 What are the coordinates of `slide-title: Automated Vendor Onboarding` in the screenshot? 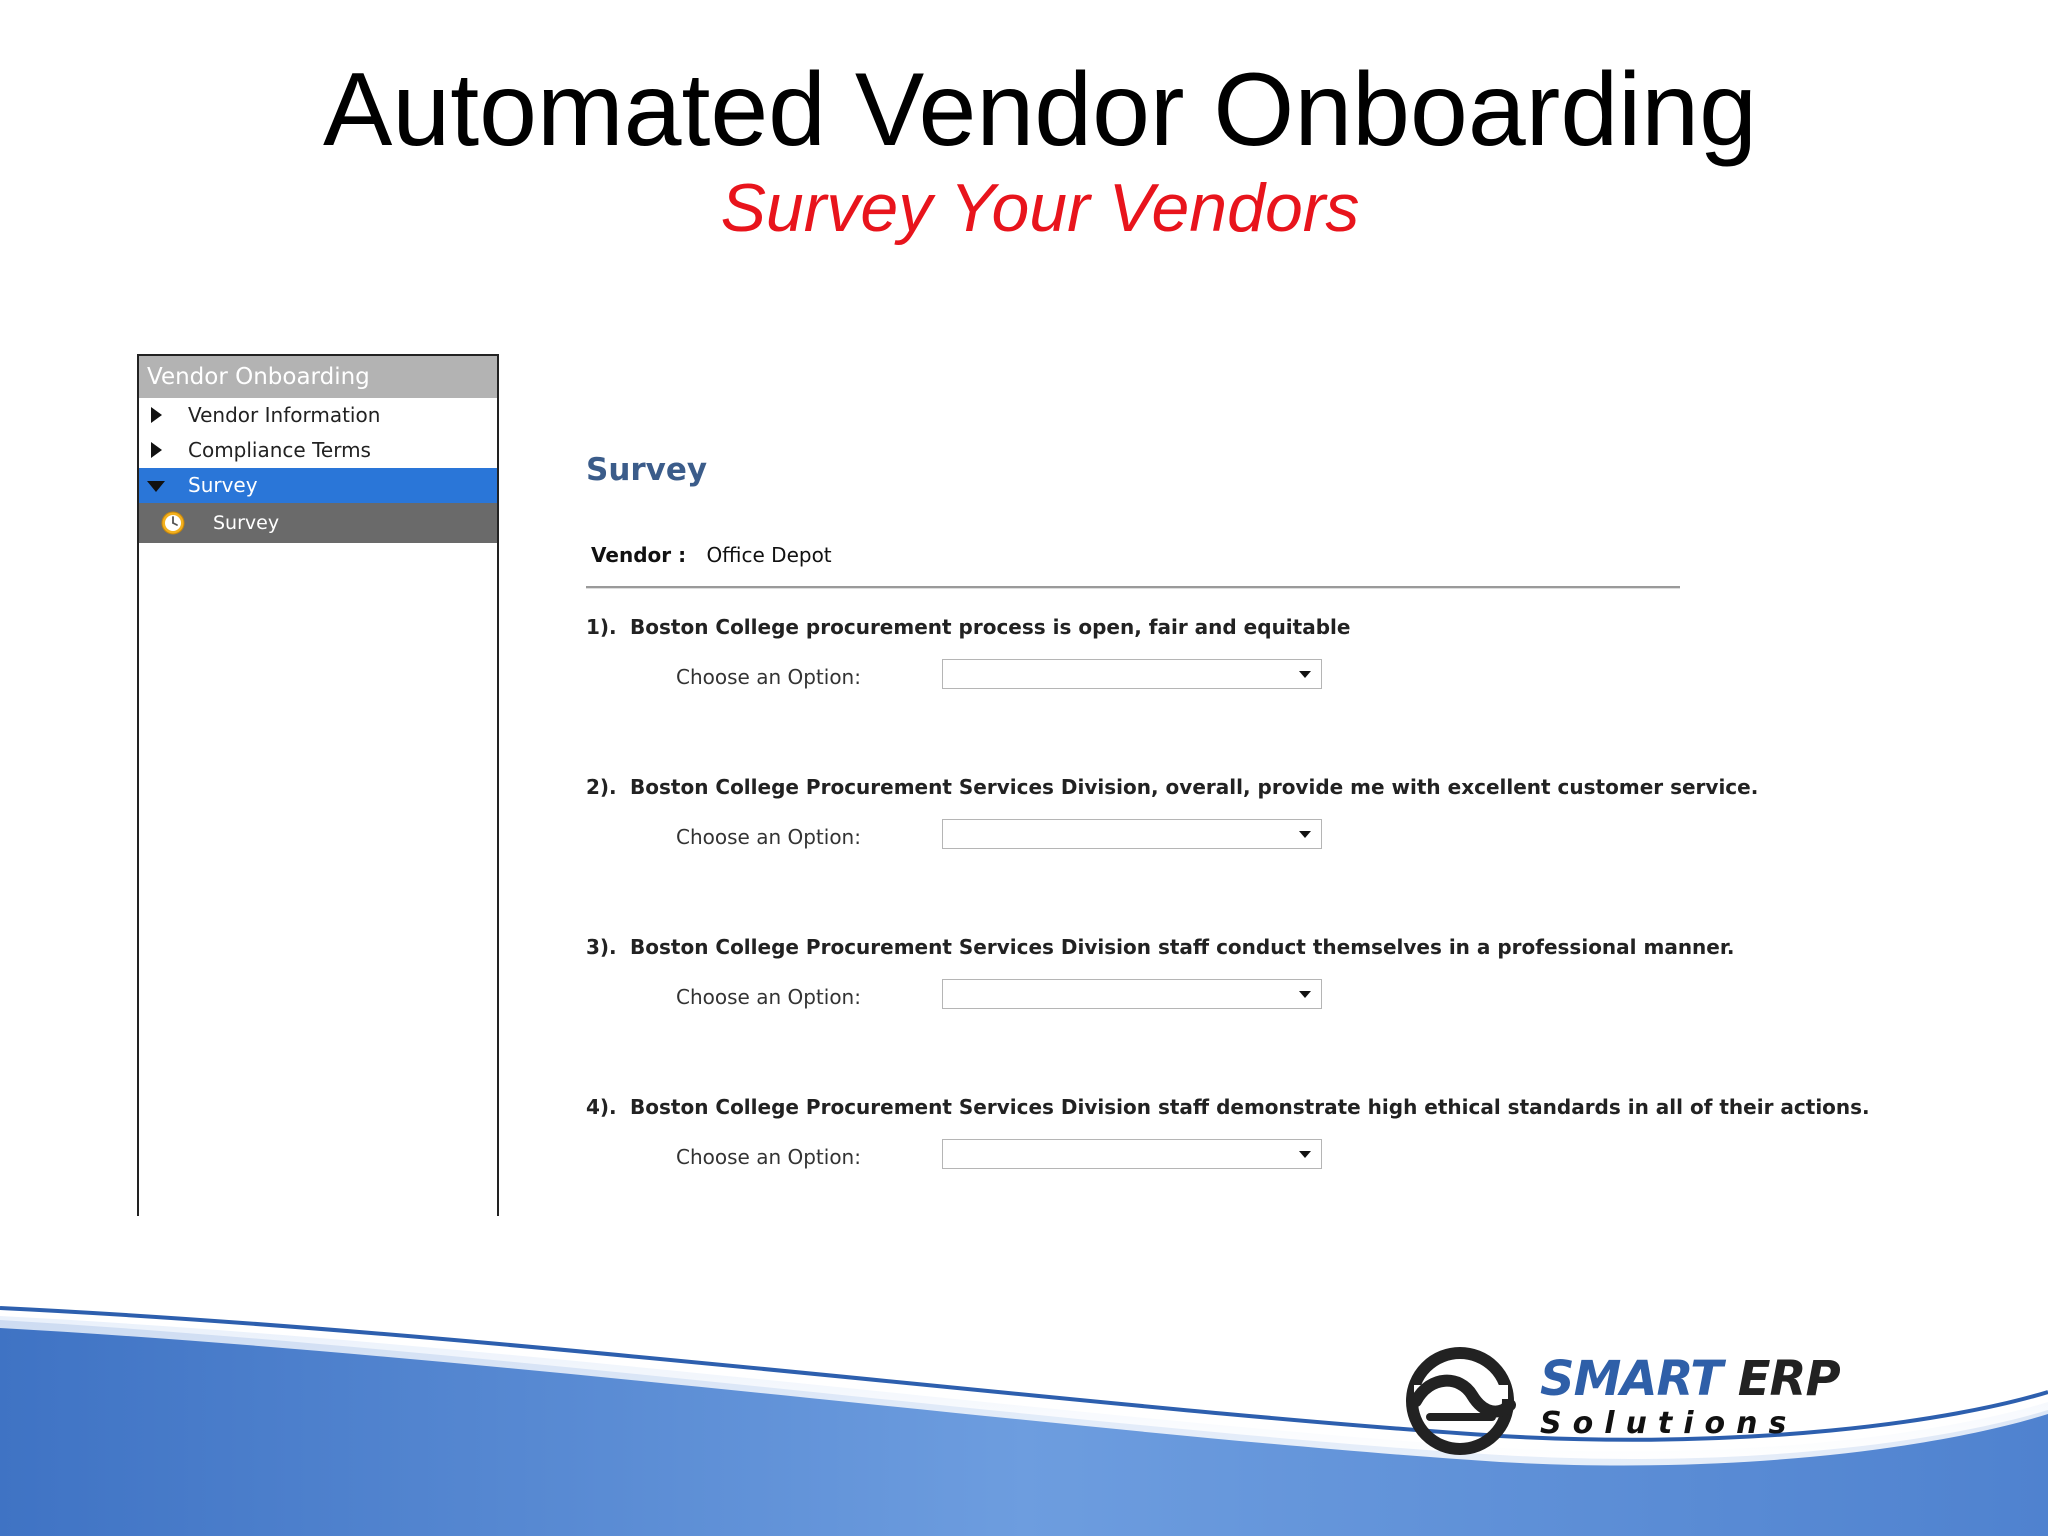 It's located at (1040, 110).